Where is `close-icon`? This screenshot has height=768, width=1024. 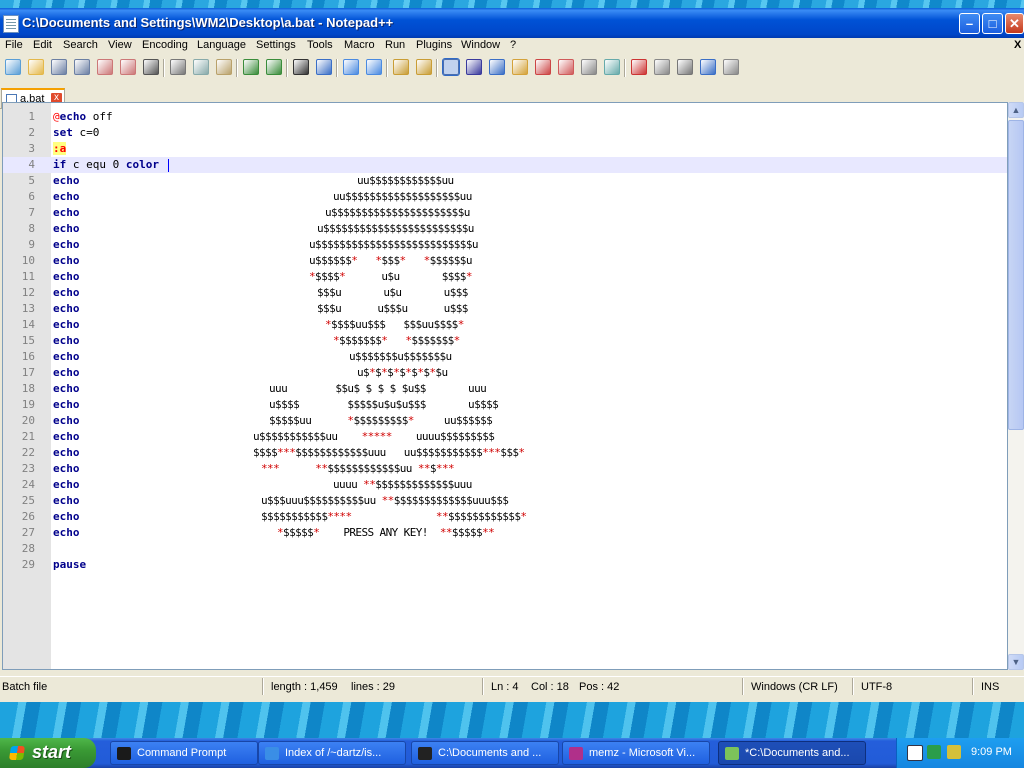
close-icon is located at coordinates (105, 67).